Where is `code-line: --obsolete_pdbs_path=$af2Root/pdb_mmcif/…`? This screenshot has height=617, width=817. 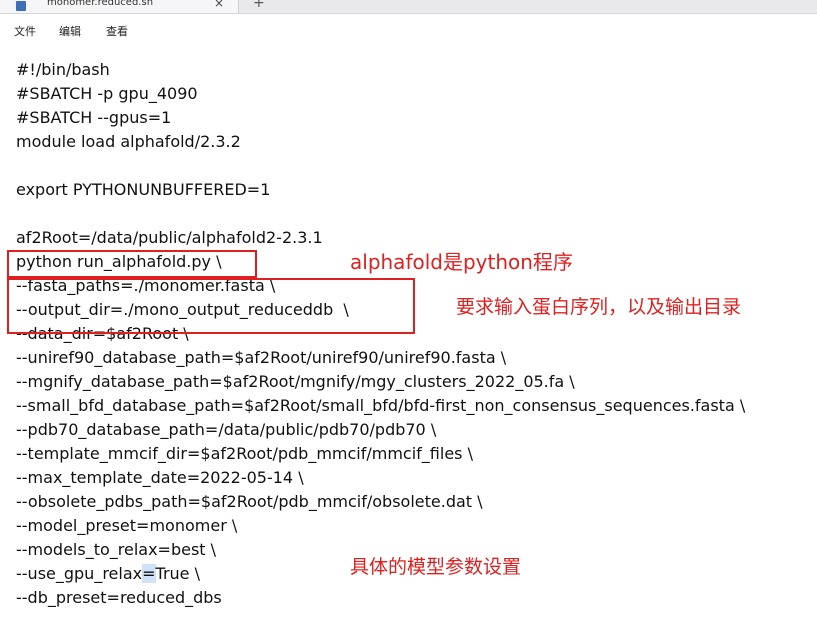 code-line: --obsolete_pdbs_path=$af2Root/pdb_mmcif/… is located at coordinates (249, 501).